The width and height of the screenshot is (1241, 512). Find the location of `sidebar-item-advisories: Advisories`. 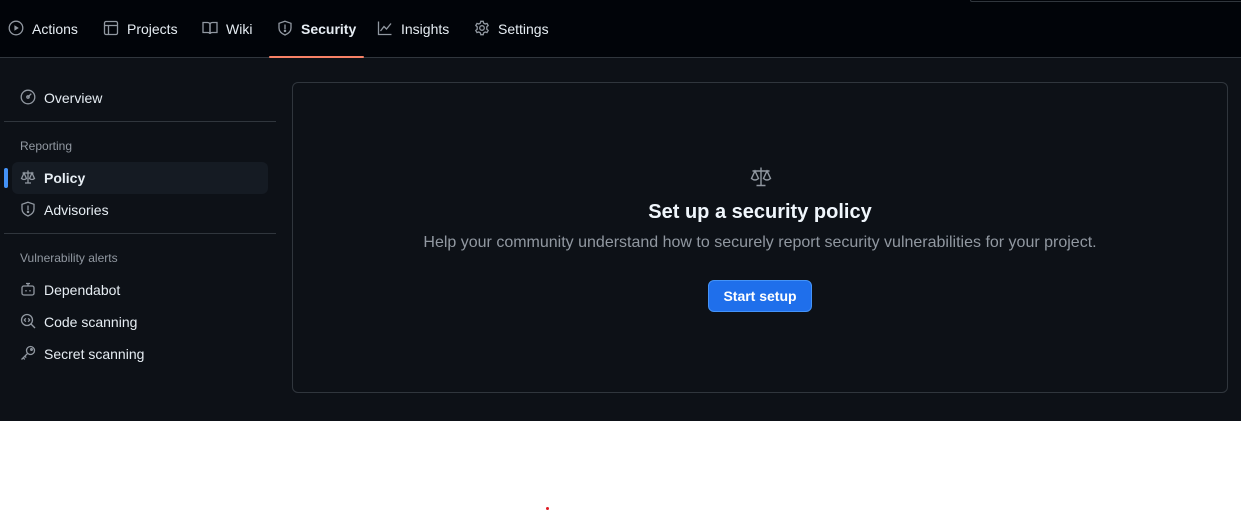

sidebar-item-advisories: Advisories is located at coordinates (140, 210).